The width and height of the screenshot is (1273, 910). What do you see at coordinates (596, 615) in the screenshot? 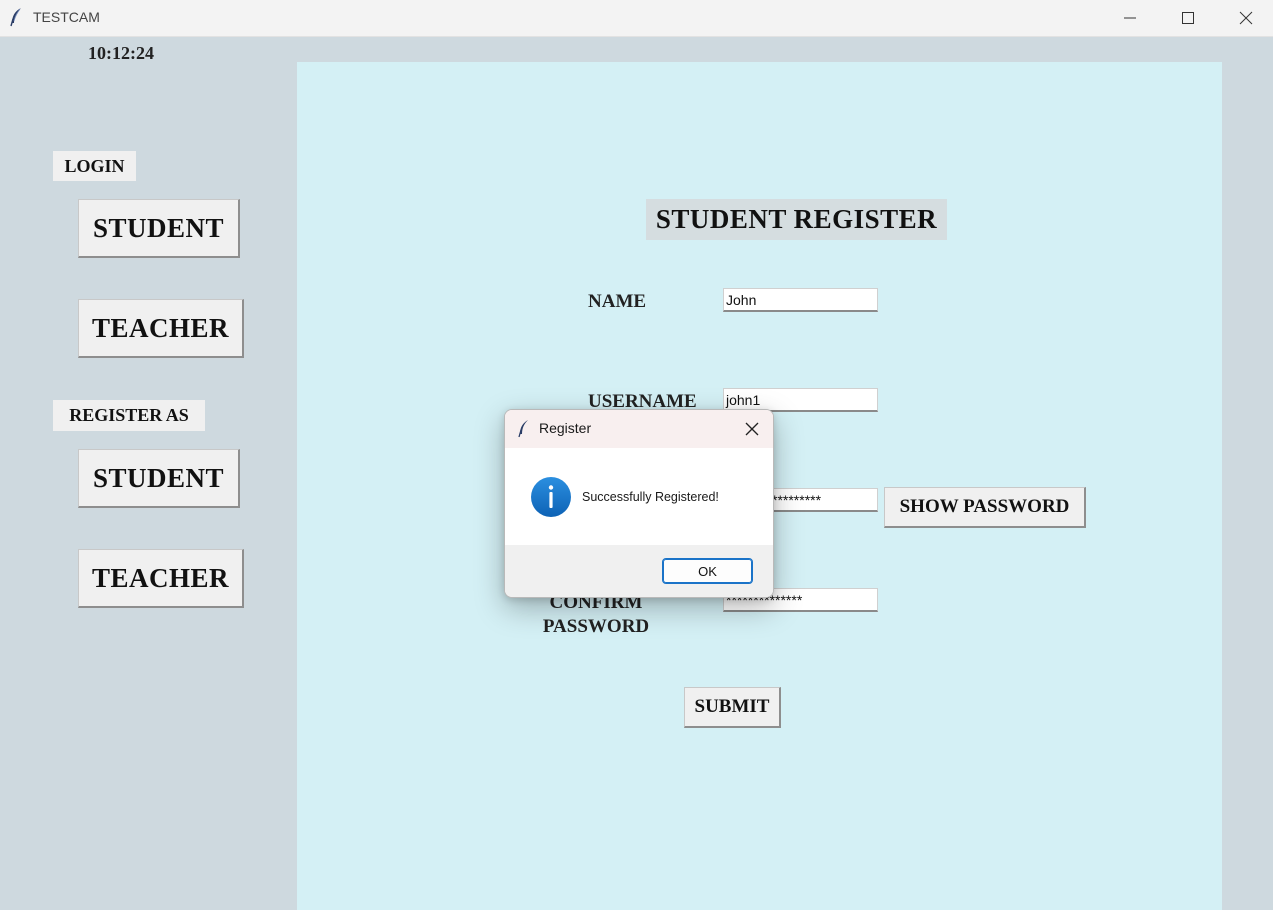
I see `confirm-password-label: CONFIRM PASSWORD` at bounding box center [596, 615].